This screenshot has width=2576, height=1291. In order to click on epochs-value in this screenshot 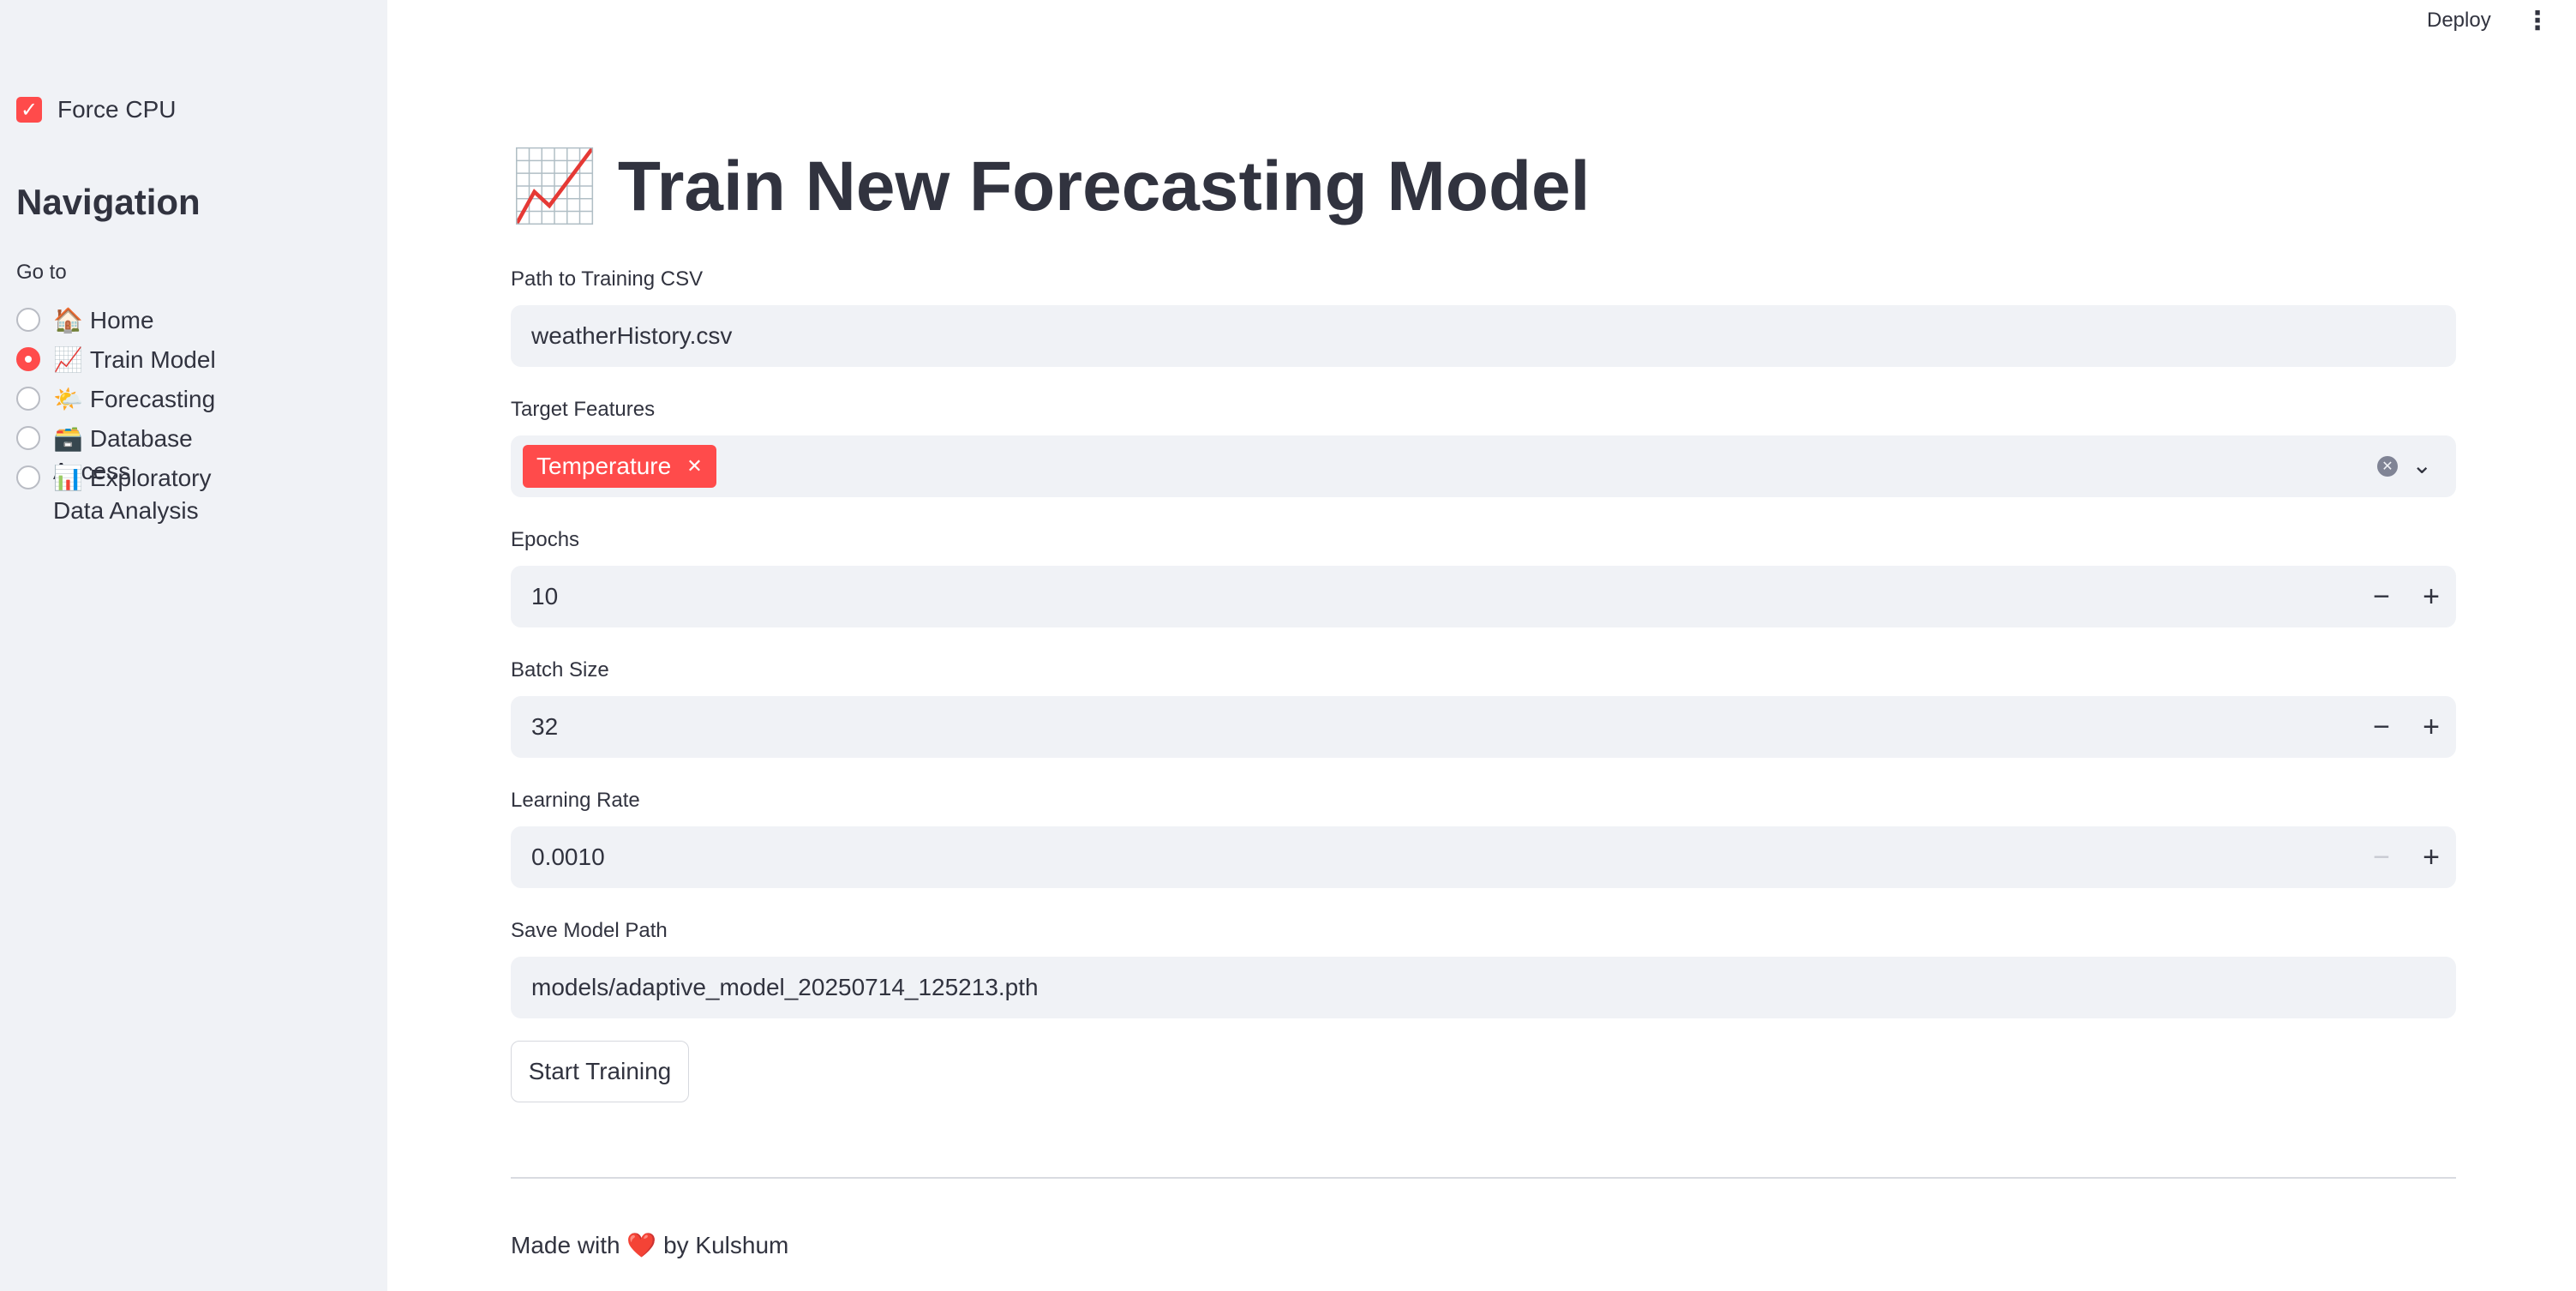, I will do `click(1493, 597)`.